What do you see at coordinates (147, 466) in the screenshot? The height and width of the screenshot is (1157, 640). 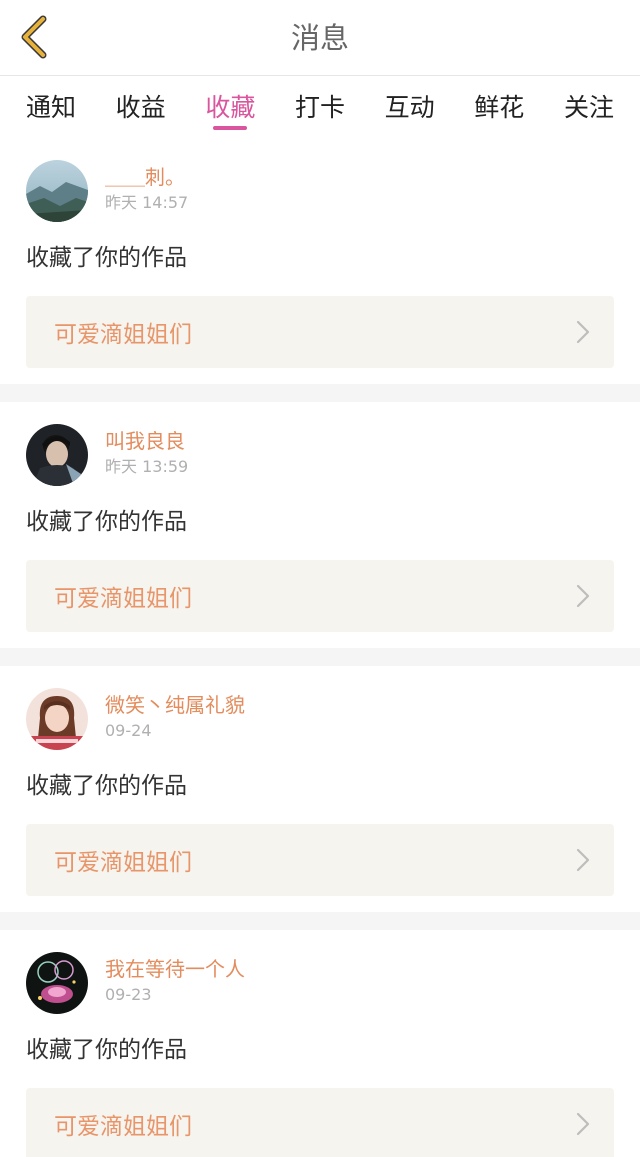 I see `timestamp: 昨天 13:59` at bounding box center [147, 466].